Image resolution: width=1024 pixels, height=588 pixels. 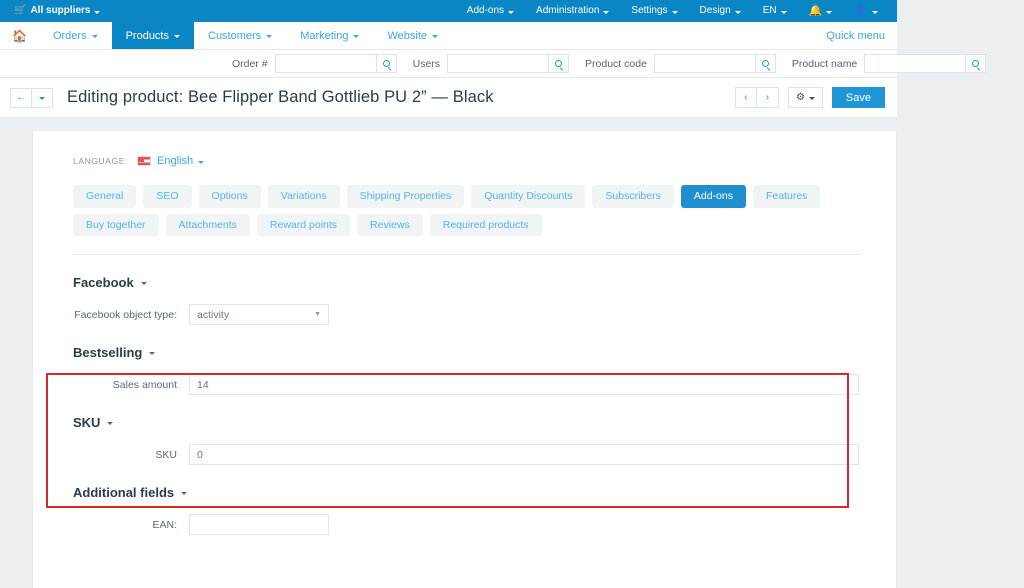 What do you see at coordinates (103, 282) in the screenshot?
I see `facebook-section-title: Facebook` at bounding box center [103, 282].